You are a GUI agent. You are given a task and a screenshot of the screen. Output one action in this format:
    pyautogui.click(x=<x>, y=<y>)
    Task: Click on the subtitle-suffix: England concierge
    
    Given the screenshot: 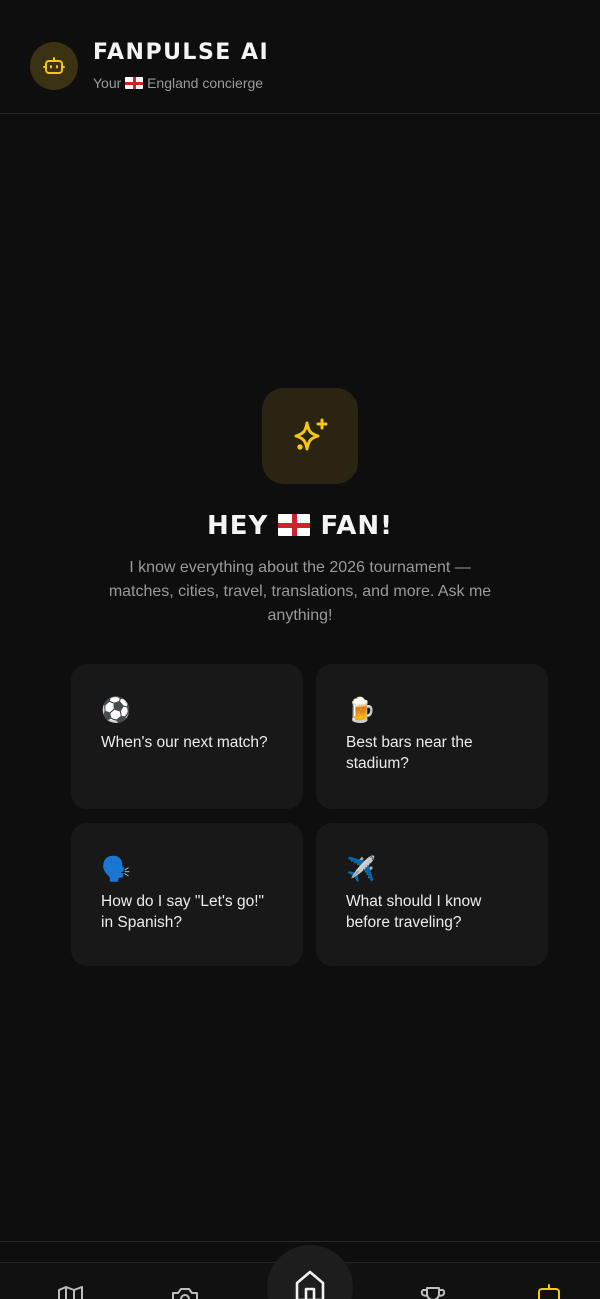 What is the action you would take?
    pyautogui.click(x=205, y=83)
    